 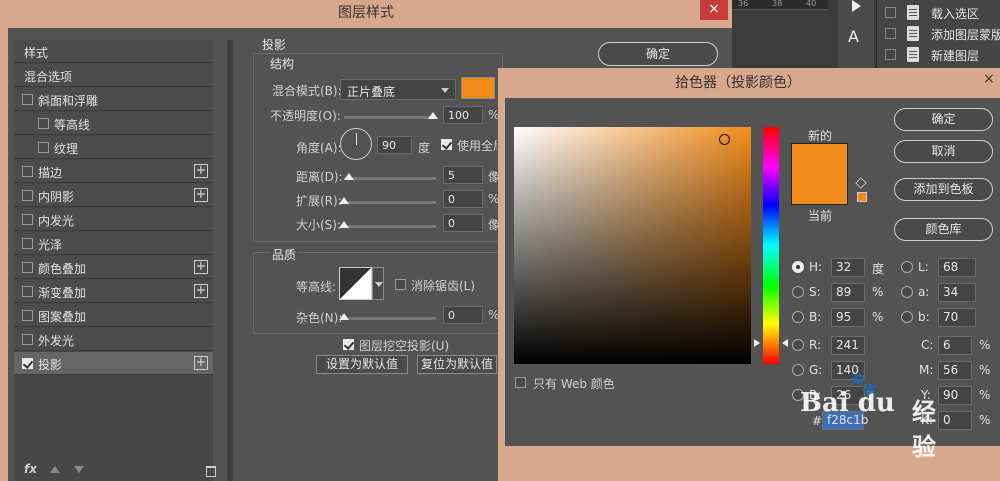 I want to click on style-list-item: 外发光, so click(x=113, y=339).